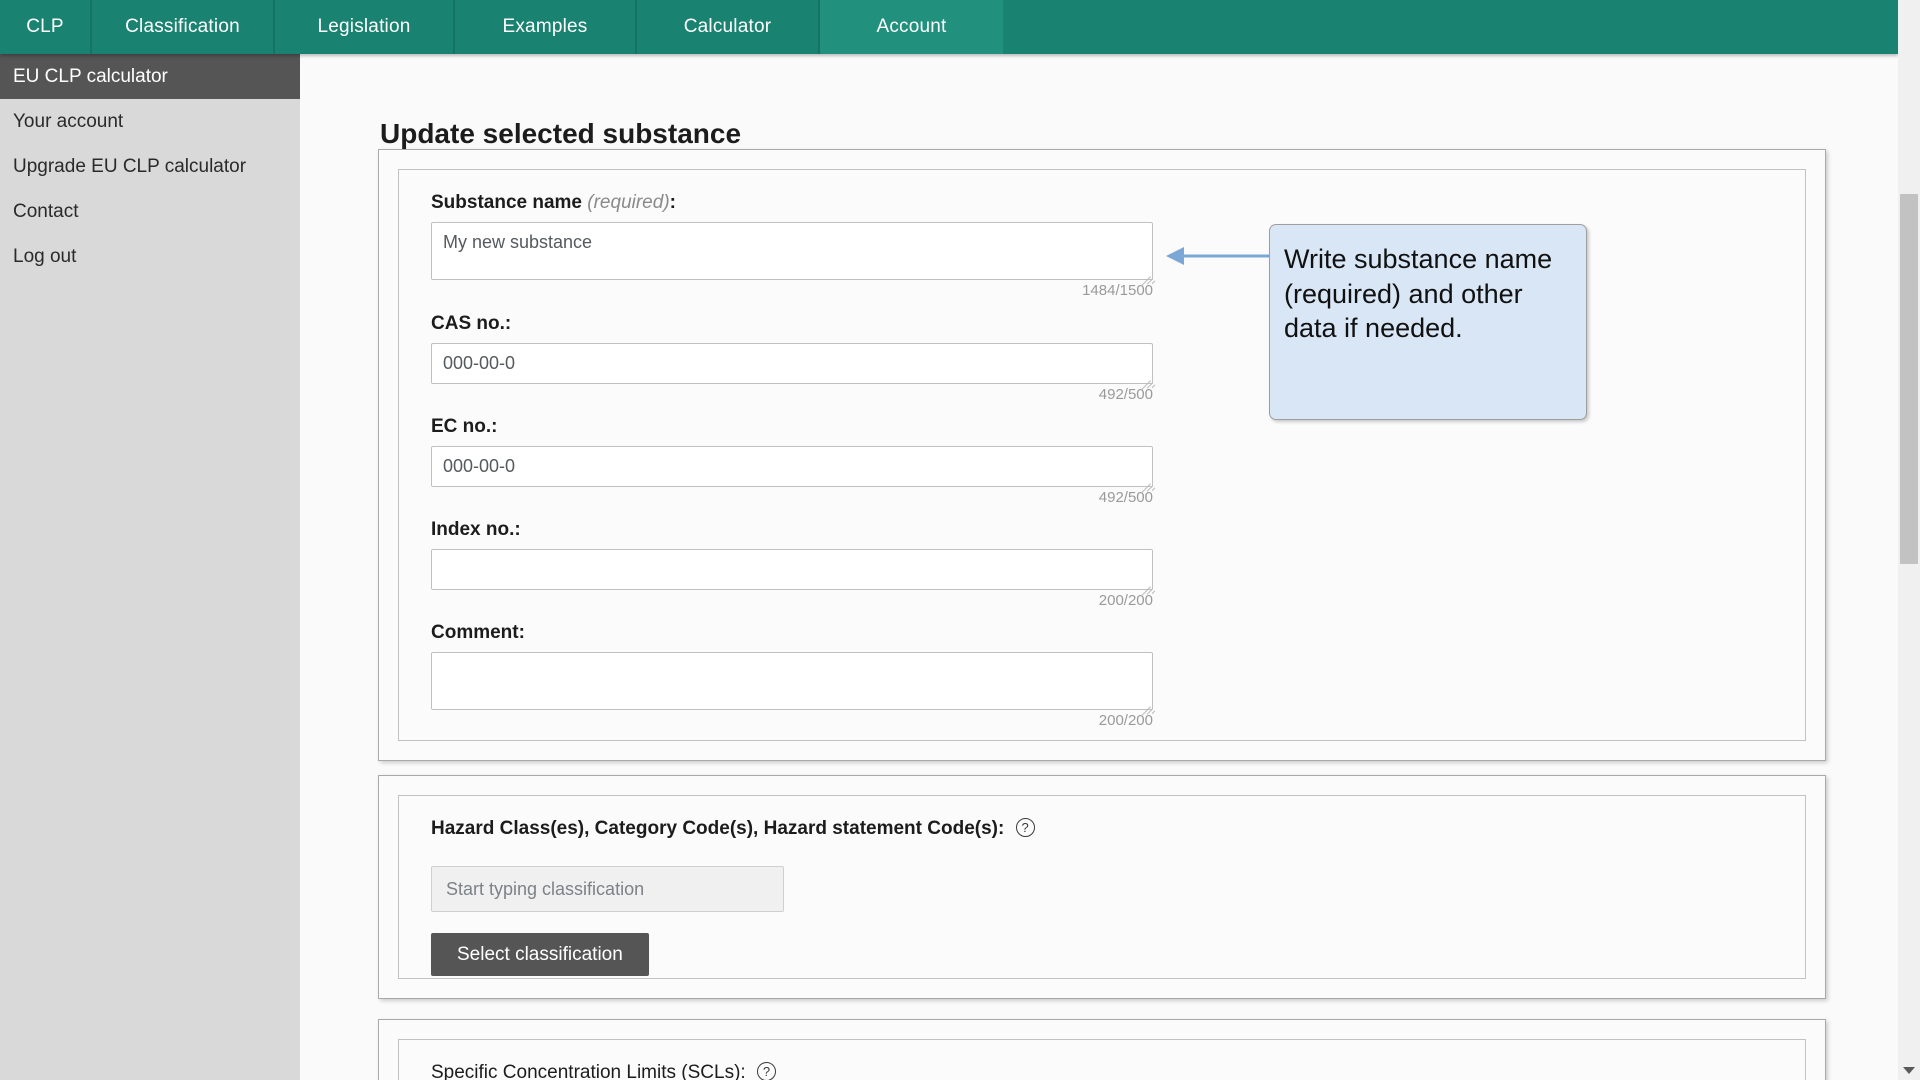 Image resolution: width=1920 pixels, height=1080 pixels. Describe the element at coordinates (540, 954) in the screenshot. I see `select-classification-button: Select classification` at that location.